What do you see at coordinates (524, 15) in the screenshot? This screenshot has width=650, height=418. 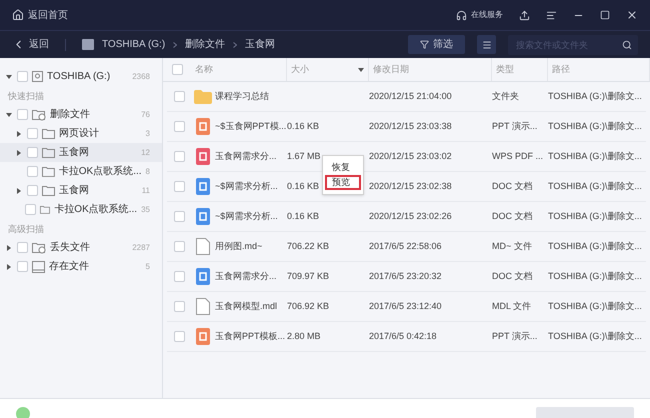 I see `export-icon` at bounding box center [524, 15].